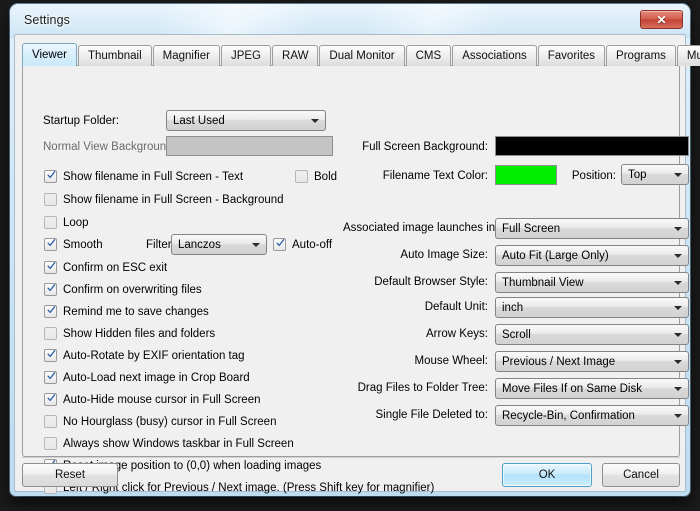 The width and height of the screenshot is (700, 511). I want to click on ok-button: OK, so click(547, 475).